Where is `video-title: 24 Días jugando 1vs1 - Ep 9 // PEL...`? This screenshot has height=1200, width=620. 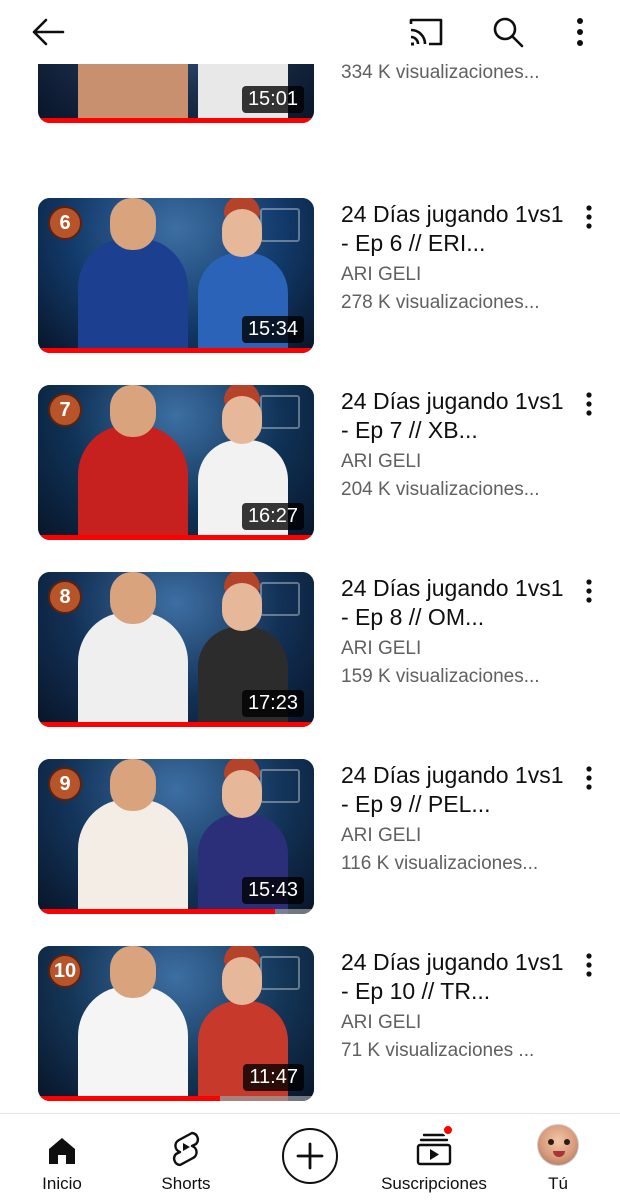 video-title: 24 Días jugando 1vs1 - Ep 9 // PEL... is located at coordinates (454, 790).